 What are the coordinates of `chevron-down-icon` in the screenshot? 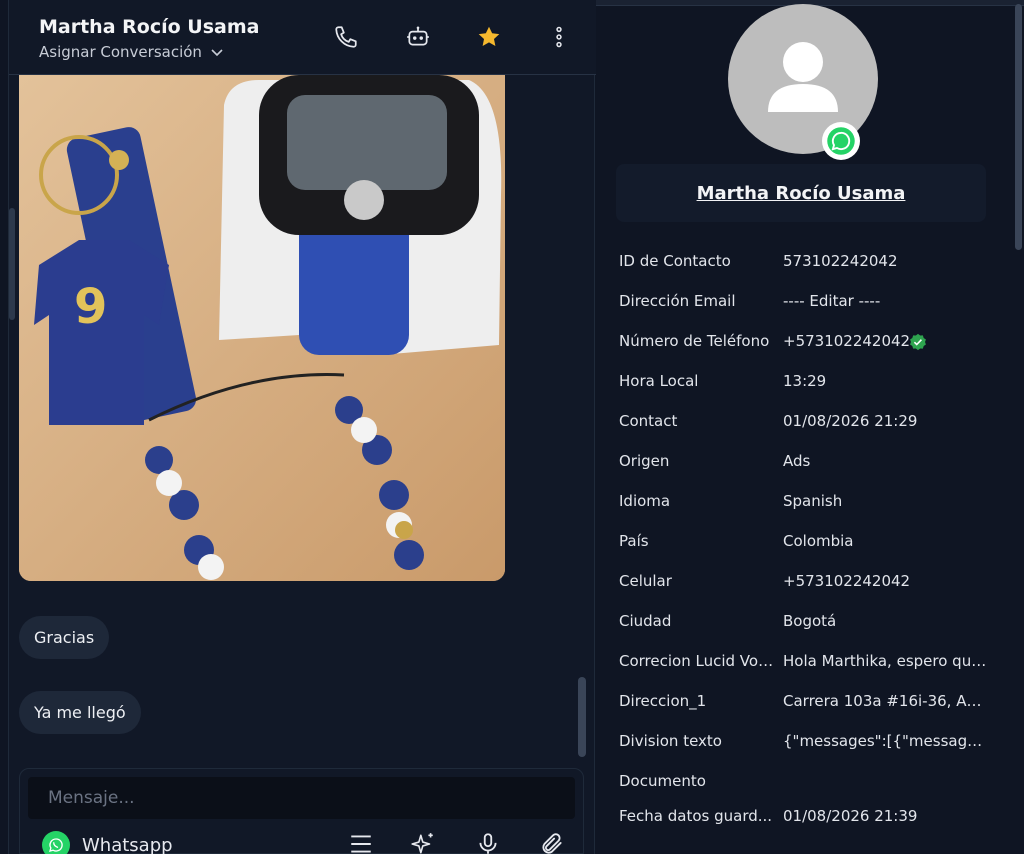 It's located at (217, 53).